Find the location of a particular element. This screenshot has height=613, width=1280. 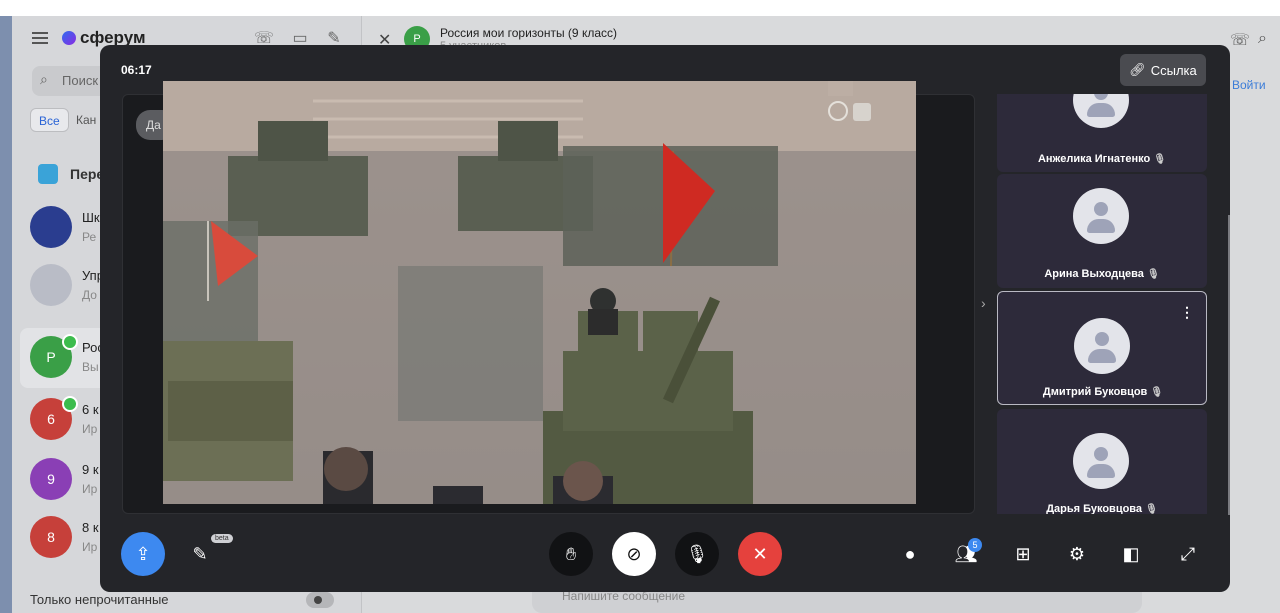

picture-in-picture-button: ◧ is located at coordinates (1131, 554).